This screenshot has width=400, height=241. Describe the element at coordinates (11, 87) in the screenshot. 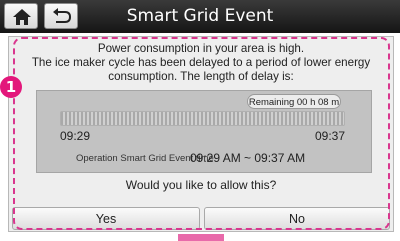

I see `callout-number-badge: 1` at that location.